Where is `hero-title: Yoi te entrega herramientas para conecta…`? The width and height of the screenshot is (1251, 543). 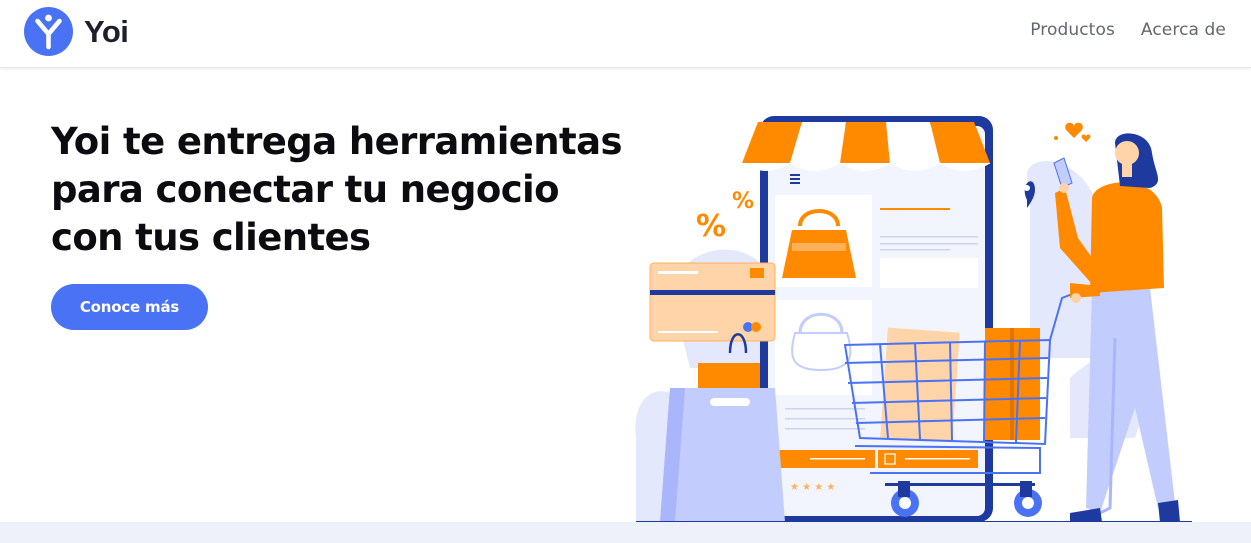 hero-title: Yoi te entrega herramientas para conecta… is located at coordinates (336, 189).